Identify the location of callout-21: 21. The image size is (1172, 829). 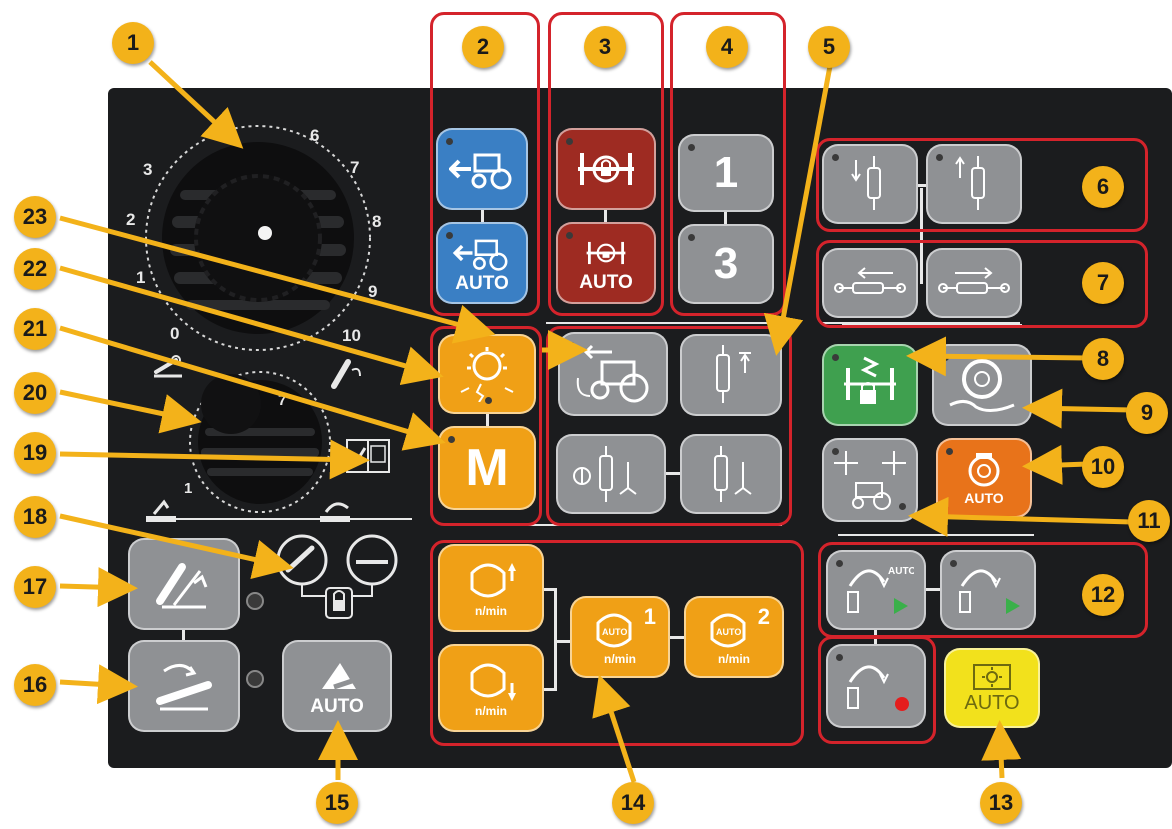
(35, 329).